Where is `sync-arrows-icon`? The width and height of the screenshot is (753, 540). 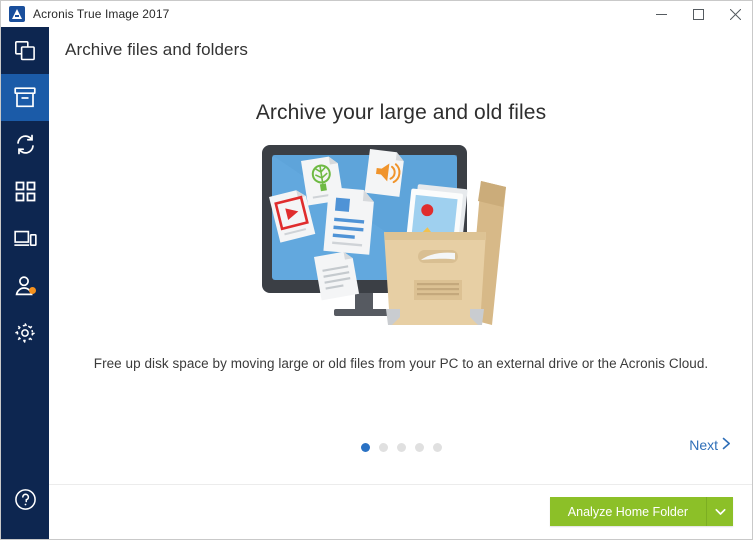
sync-arrows-icon is located at coordinates (25, 144).